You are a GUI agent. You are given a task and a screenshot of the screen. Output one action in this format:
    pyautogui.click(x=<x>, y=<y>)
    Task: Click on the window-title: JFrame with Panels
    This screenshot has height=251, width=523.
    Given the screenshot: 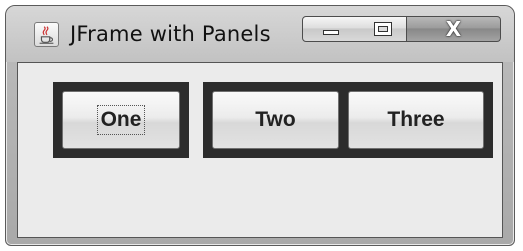 What is the action you would take?
    pyautogui.click(x=170, y=34)
    